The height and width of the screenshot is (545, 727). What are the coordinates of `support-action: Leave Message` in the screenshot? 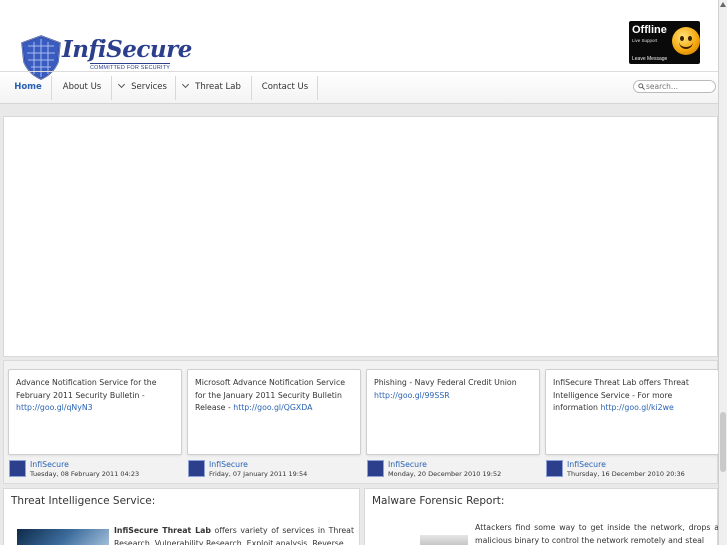 It's located at (650, 59).